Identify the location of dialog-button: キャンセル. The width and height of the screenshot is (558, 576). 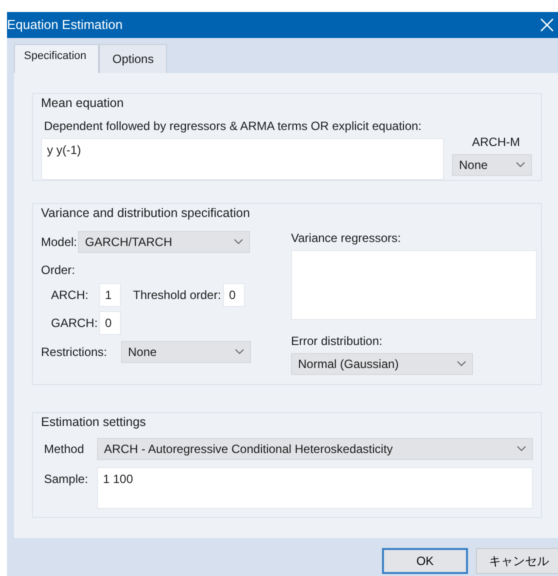
(517, 561).